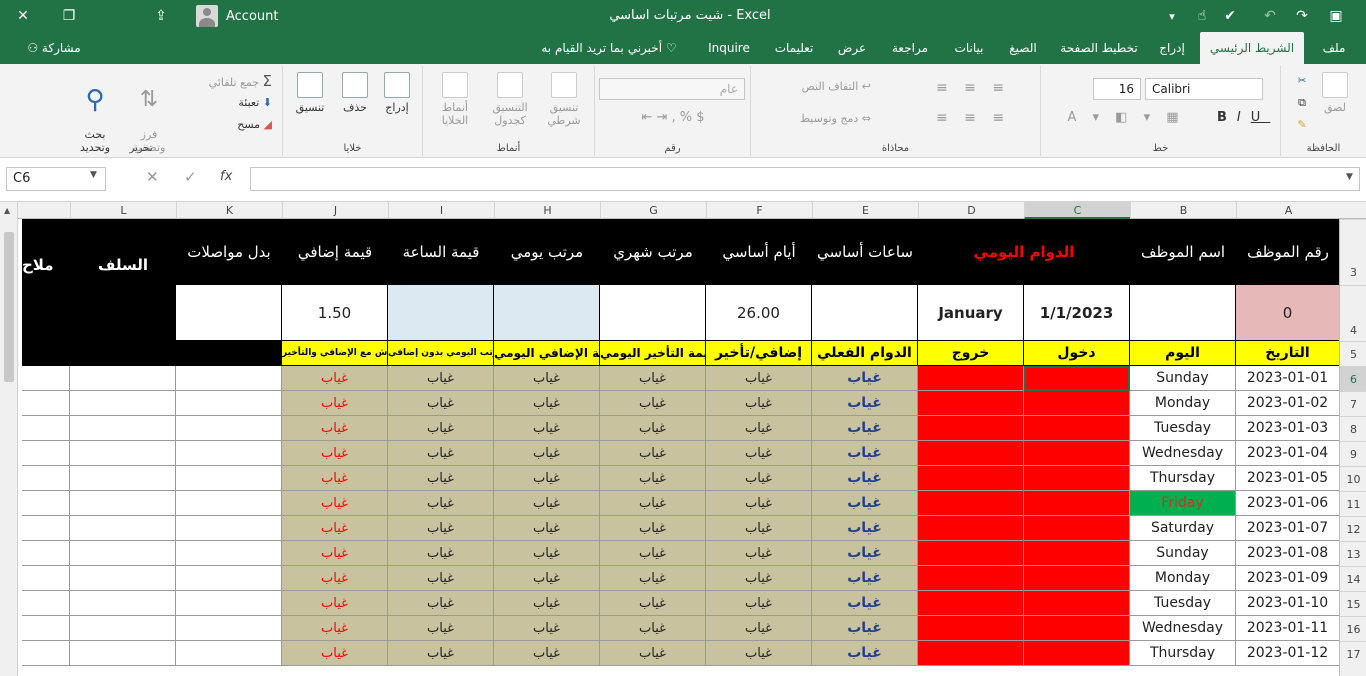 The height and width of the screenshot is (676, 1366). I want to click on column-header-l: L, so click(123, 210).